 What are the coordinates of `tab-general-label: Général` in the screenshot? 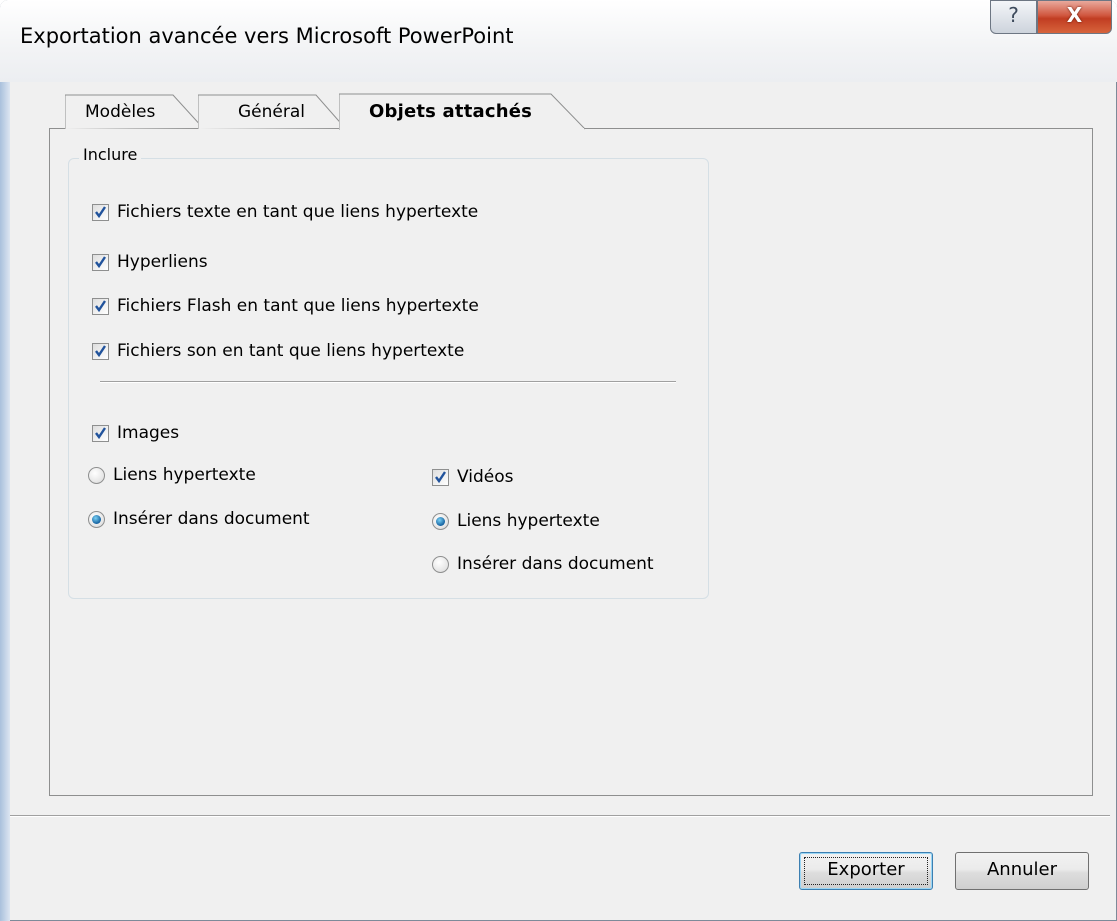 It's located at (271, 112).